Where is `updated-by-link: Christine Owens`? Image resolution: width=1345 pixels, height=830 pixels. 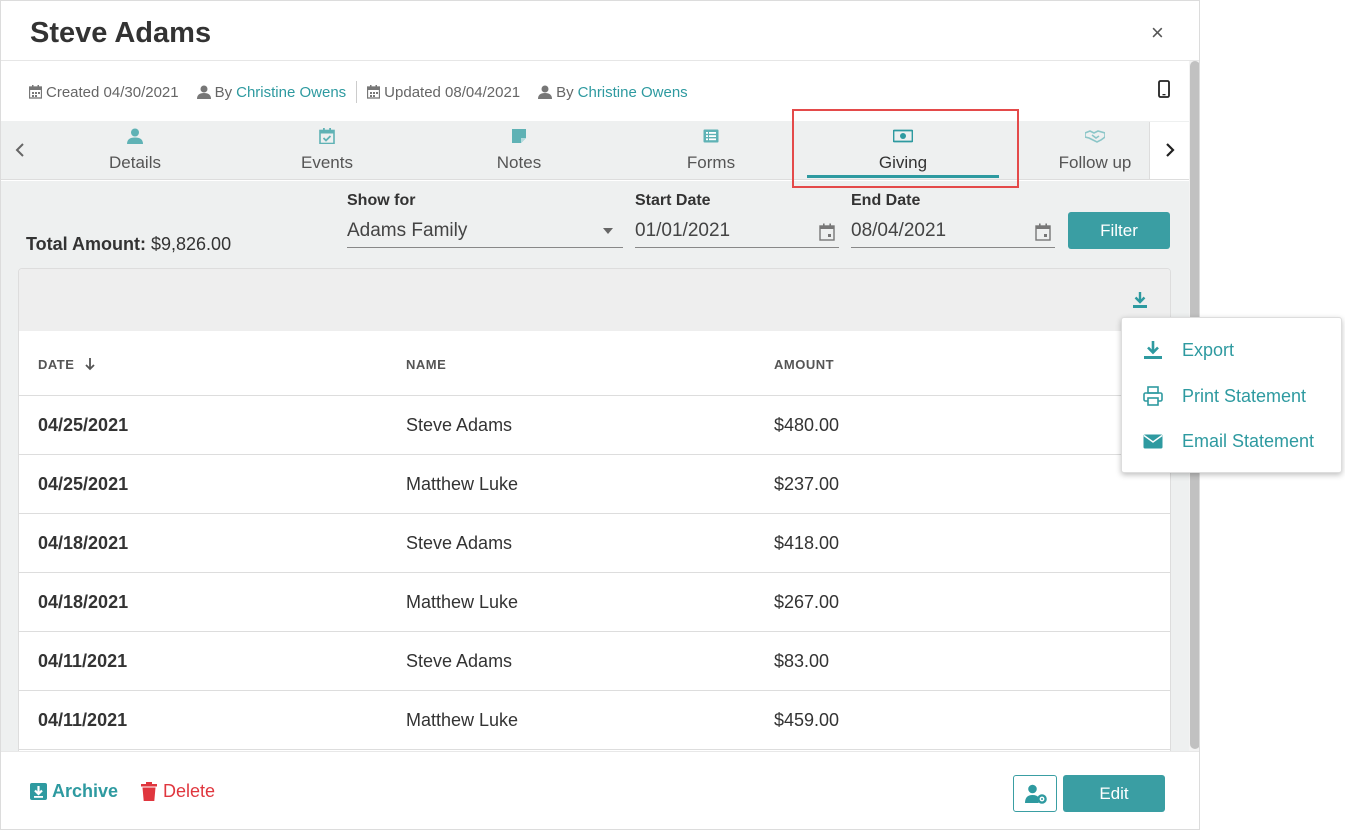
updated-by-link: Christine Owens is located at coordinates (633, 92).